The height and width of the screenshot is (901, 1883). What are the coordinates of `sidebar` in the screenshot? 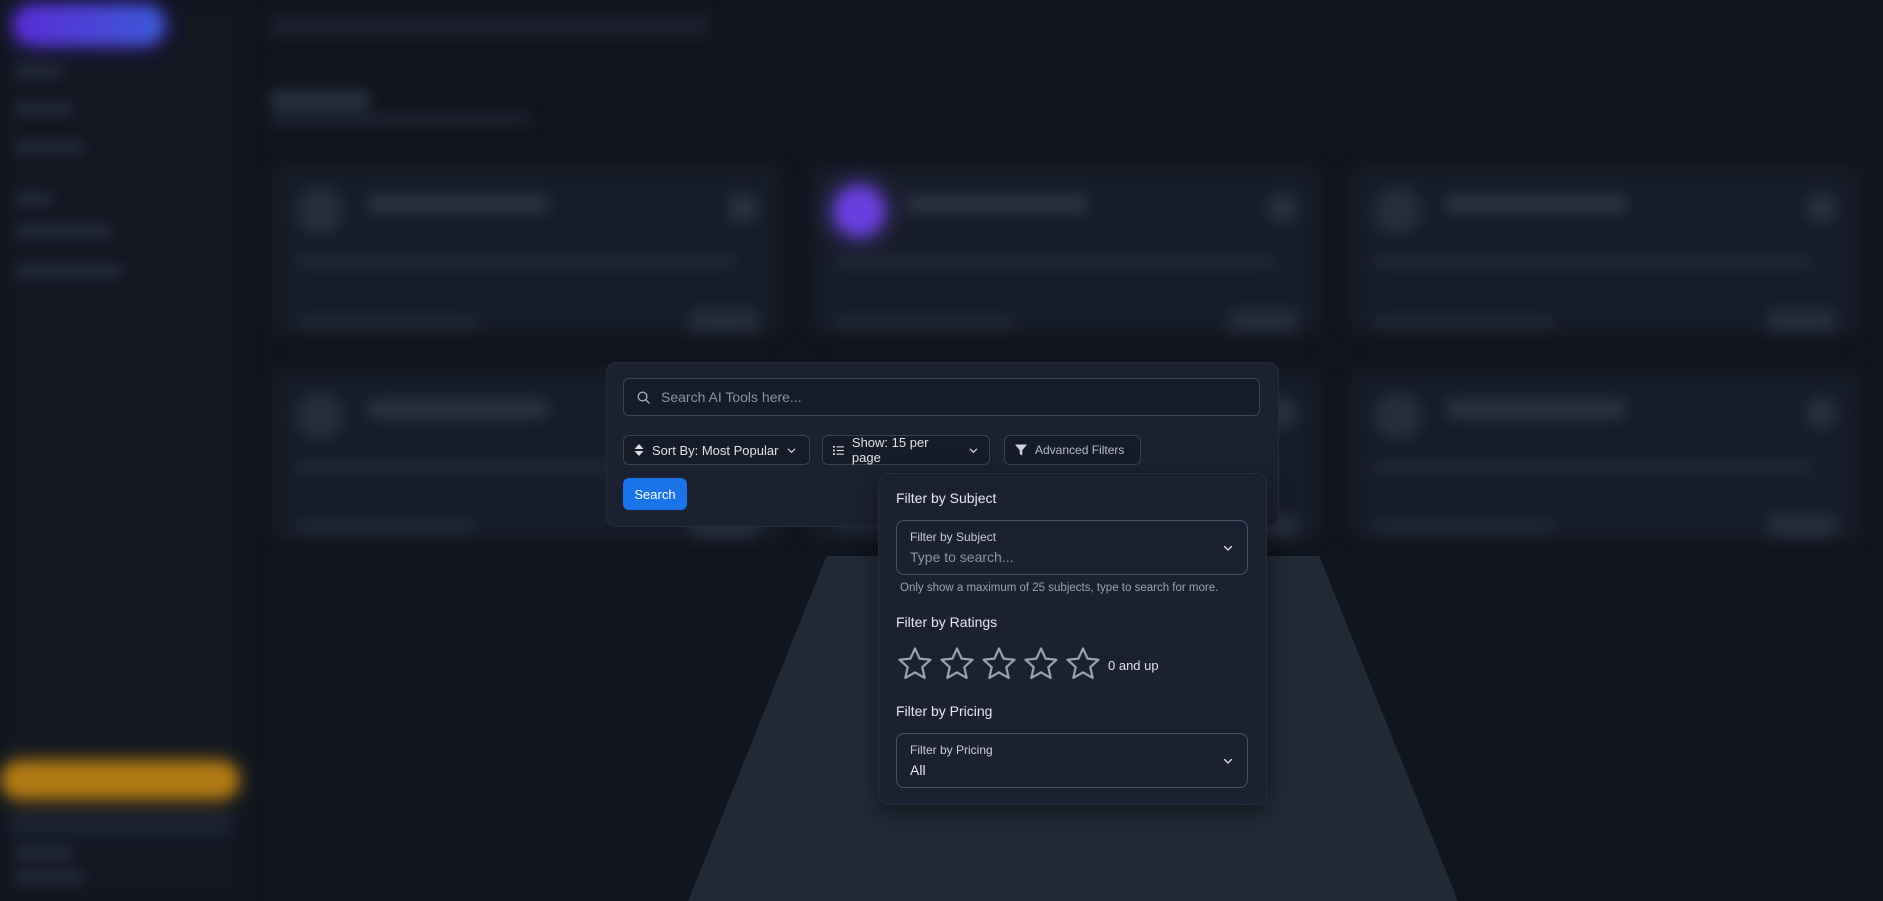 It's located at (124, 450).